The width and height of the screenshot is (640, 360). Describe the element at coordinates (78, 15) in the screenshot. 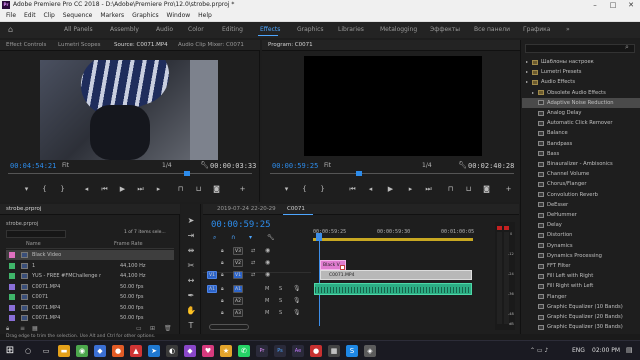

I see `menu-sequence: Sequence` at that location.